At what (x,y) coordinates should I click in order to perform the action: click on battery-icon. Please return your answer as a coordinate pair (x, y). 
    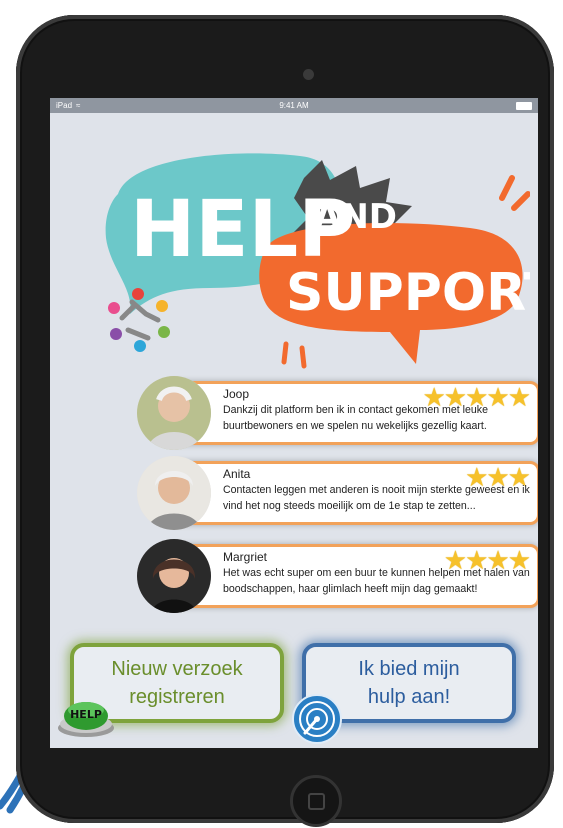
    Looking at the image, I should click on (524, 106).